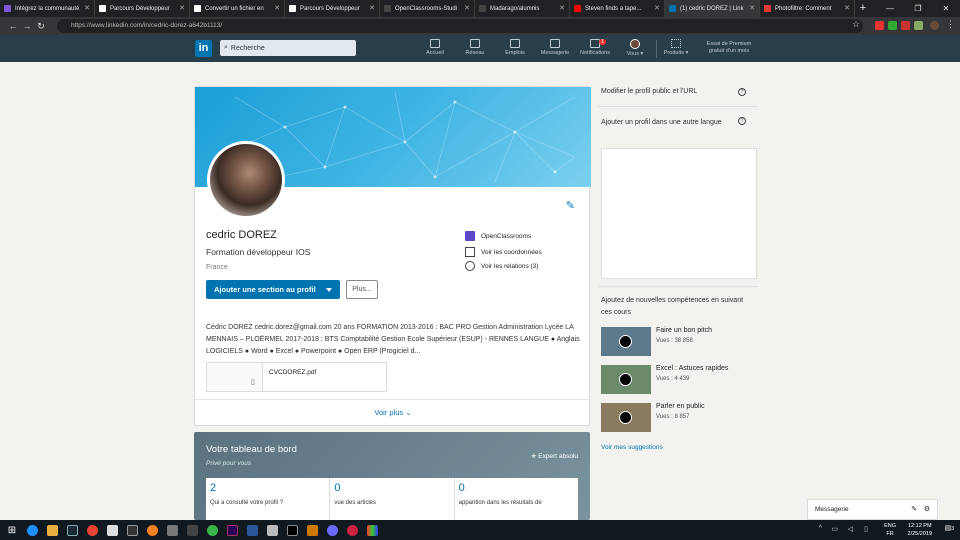  I want to click on battery-icon: ▯, so click(866, 529).